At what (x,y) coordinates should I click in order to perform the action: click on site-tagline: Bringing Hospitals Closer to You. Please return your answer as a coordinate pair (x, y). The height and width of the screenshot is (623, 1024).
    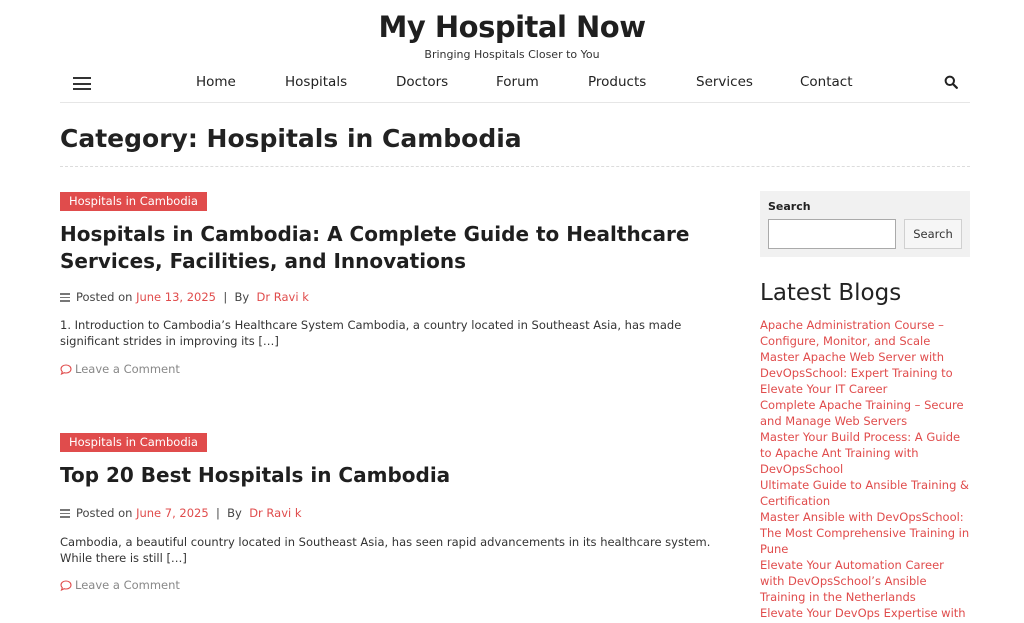
    Looking at the image, I should click on (512, 54).